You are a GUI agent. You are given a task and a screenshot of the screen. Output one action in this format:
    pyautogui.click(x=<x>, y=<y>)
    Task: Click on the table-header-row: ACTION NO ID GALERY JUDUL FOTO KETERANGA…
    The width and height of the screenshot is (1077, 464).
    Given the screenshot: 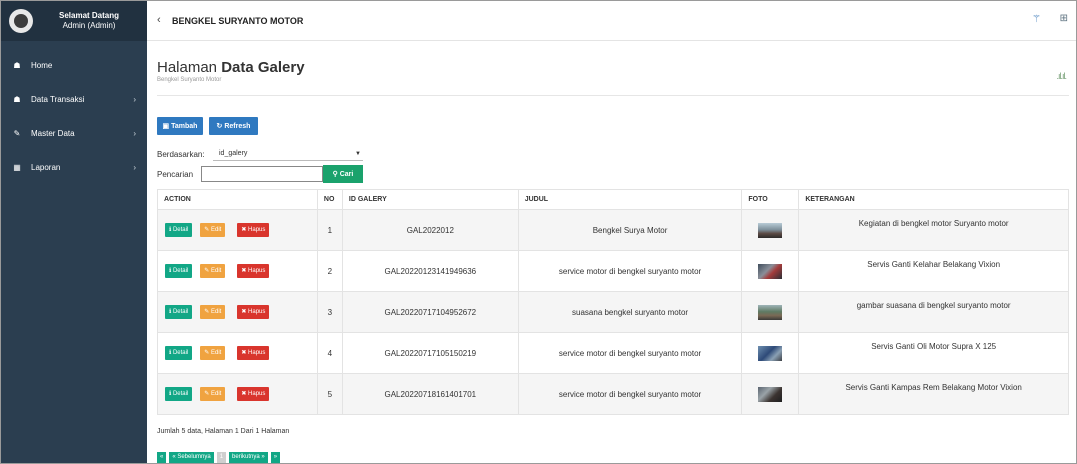 What is the action you would take?
    pyautogui.click(x=613, y=199)
    